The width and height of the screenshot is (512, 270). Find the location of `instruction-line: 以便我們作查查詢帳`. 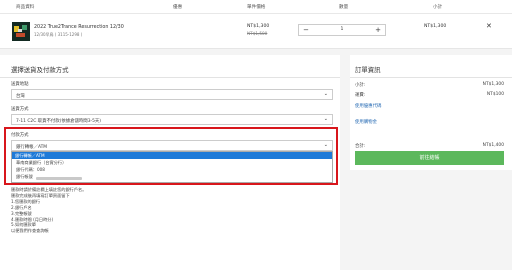

instruction-line: 以便我們作查查詢帳 is located at coordinates (30, 231).